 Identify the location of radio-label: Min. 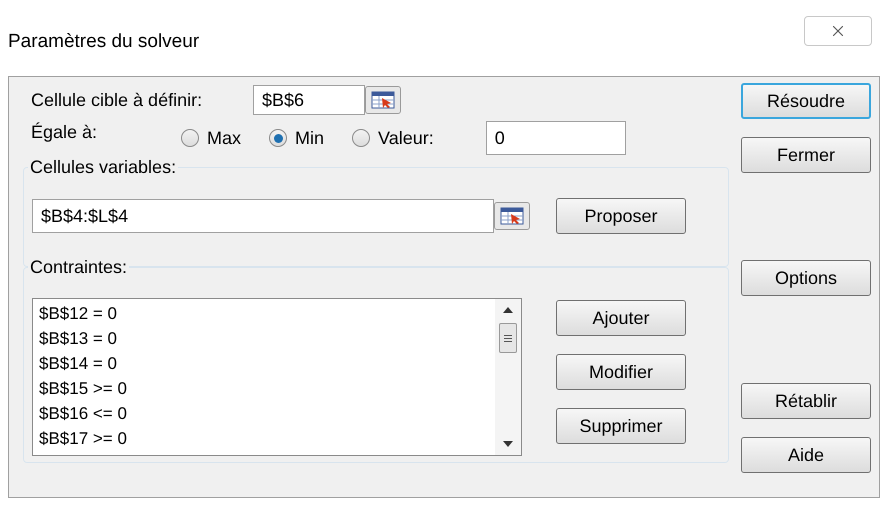
(309, 138).